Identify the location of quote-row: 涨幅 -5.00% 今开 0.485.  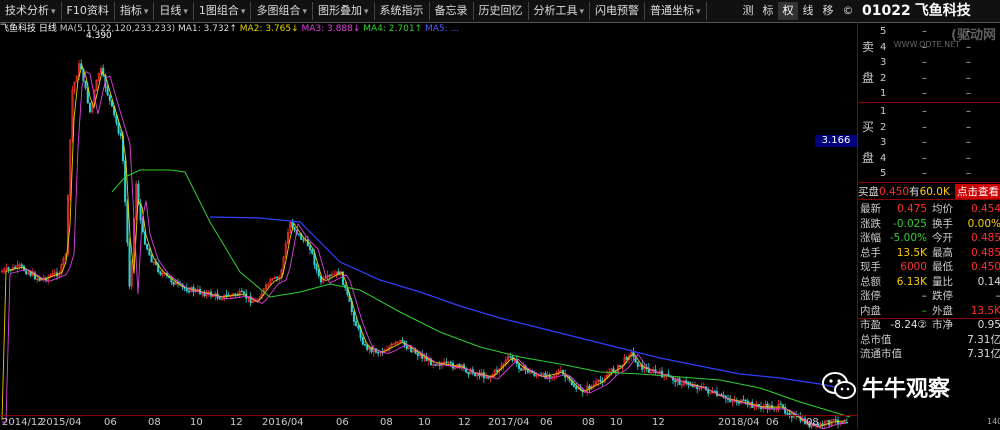
(929, 238).